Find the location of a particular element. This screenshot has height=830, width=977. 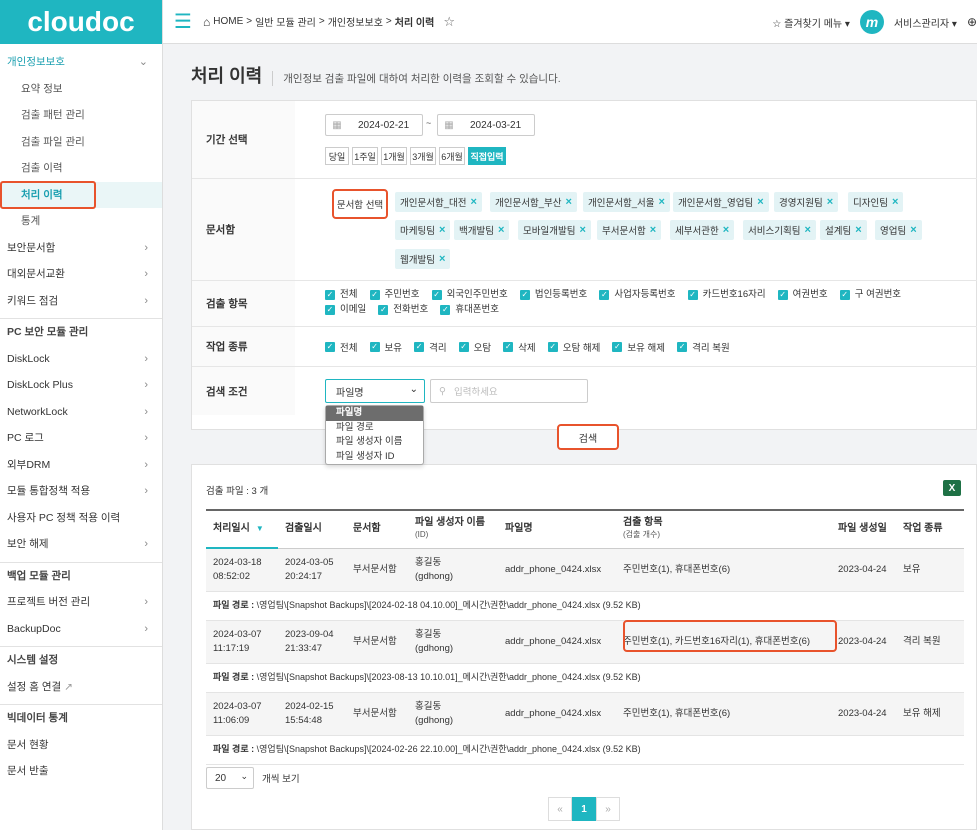

sidebar-item-disklock-plus: DiskLock Plus › is located at coordinates (81, 385).